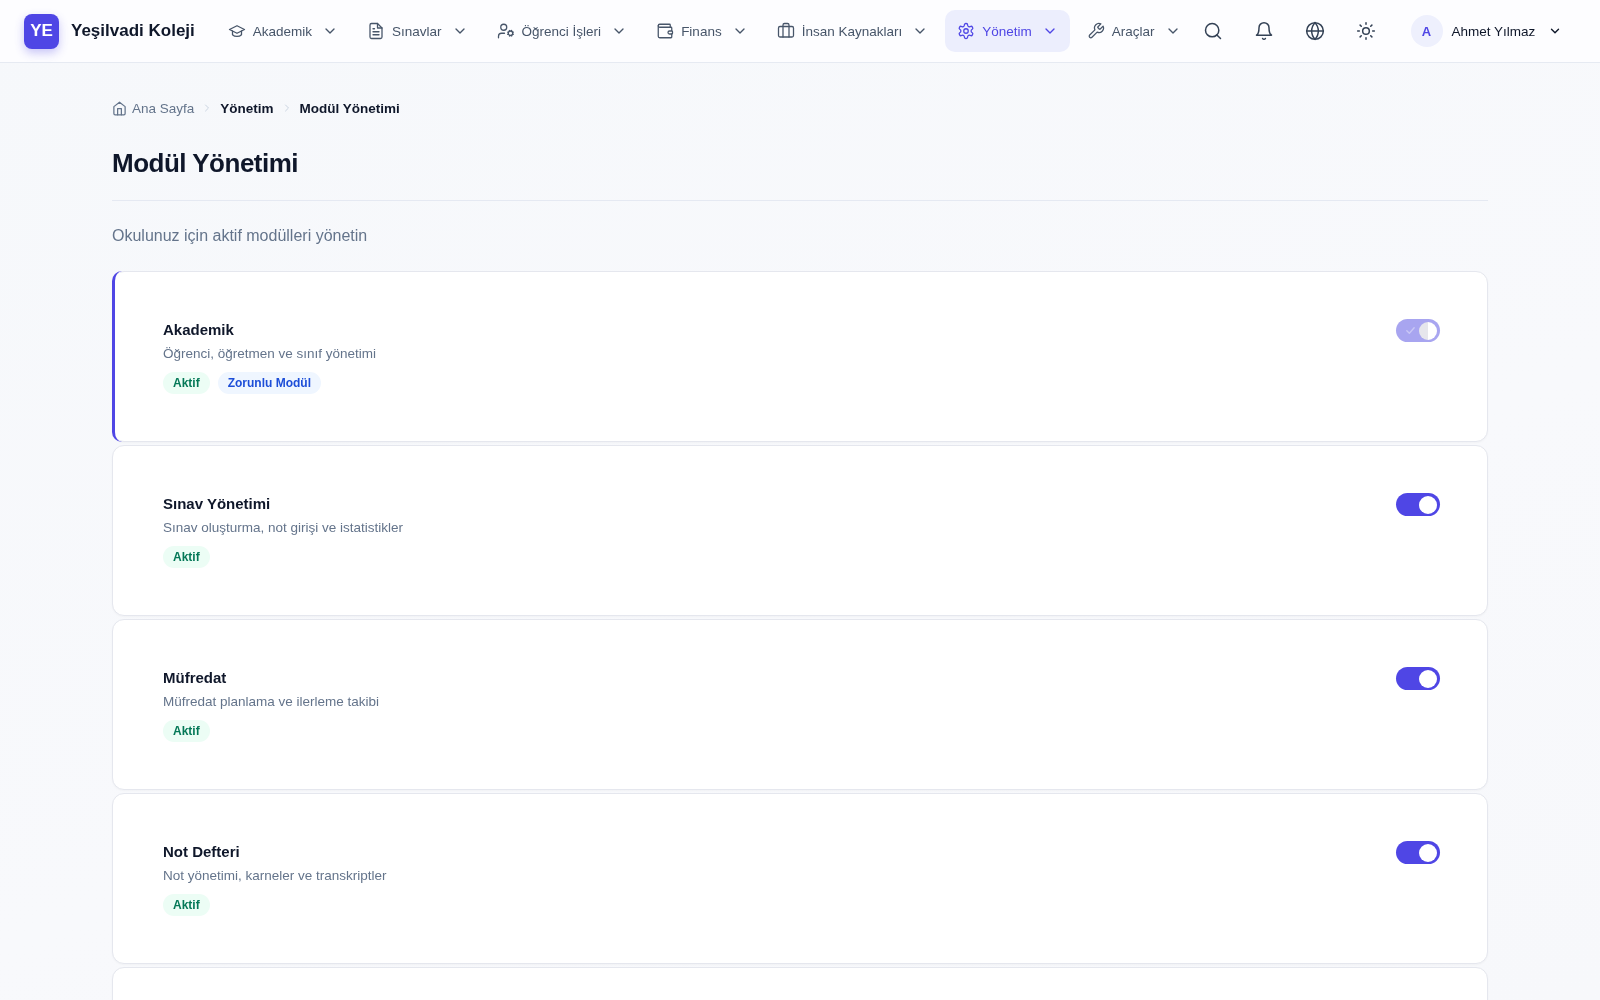  I want to click on nav-menu-item: Öğrenci İşleri, so click(562, 31).